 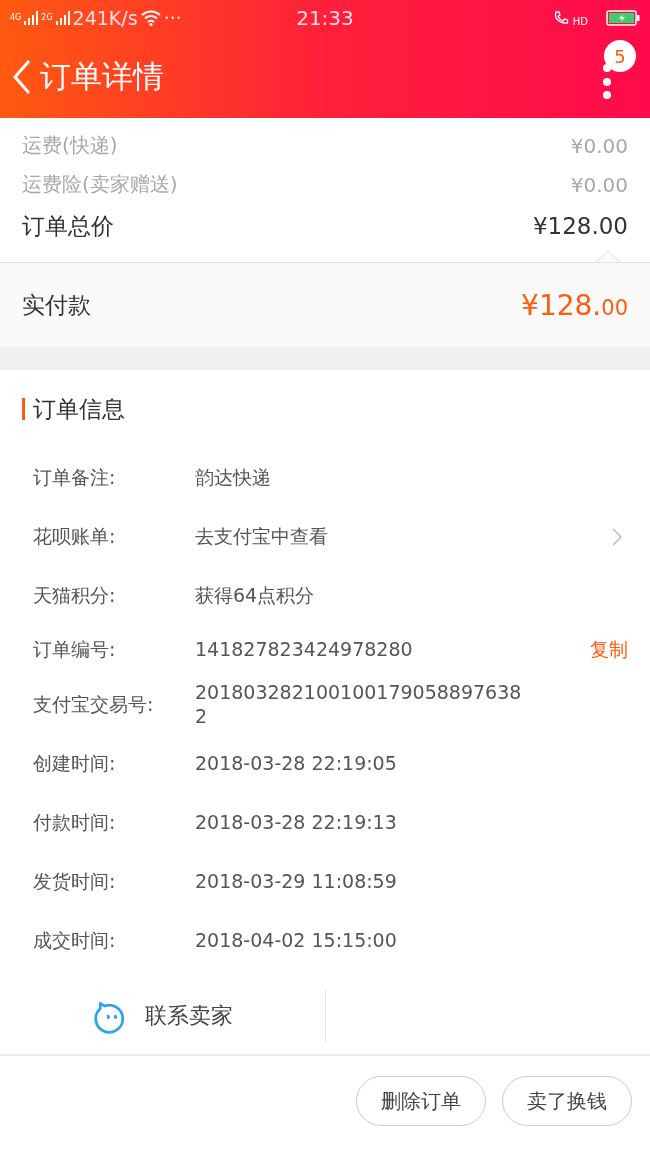 I want to click on info-label: 花呗账单:, so click(x=75, y=536).